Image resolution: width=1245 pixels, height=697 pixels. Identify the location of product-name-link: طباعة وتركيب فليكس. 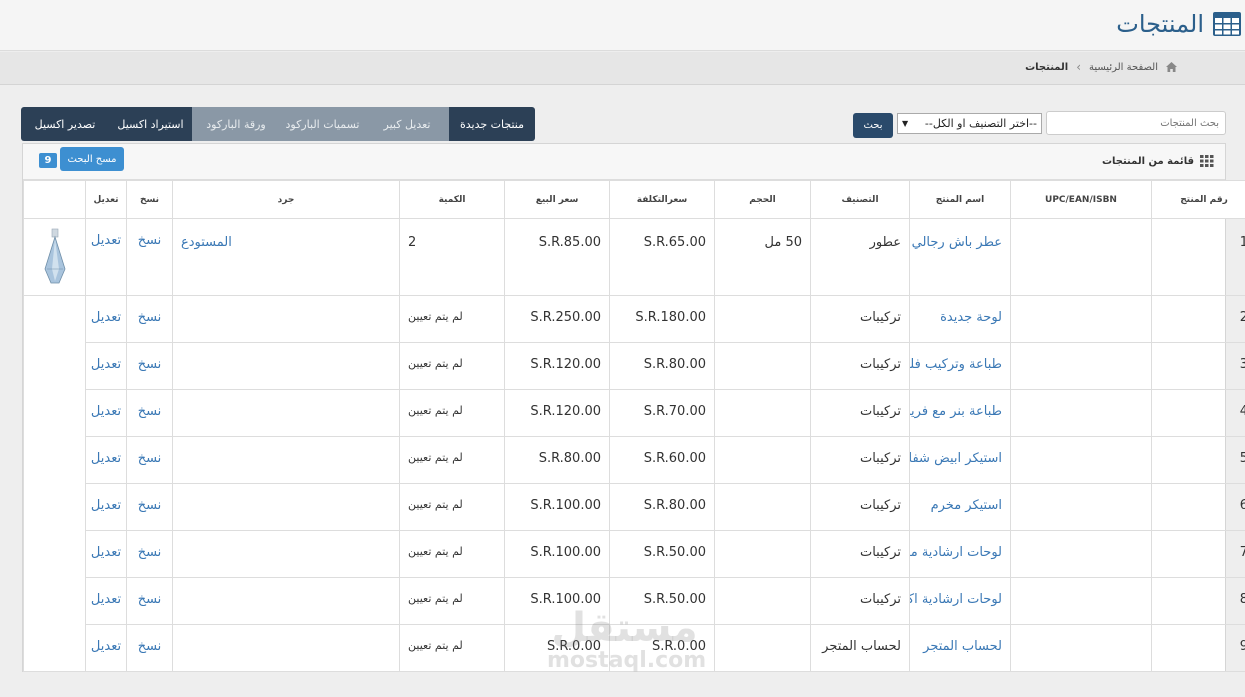
(960, 366).